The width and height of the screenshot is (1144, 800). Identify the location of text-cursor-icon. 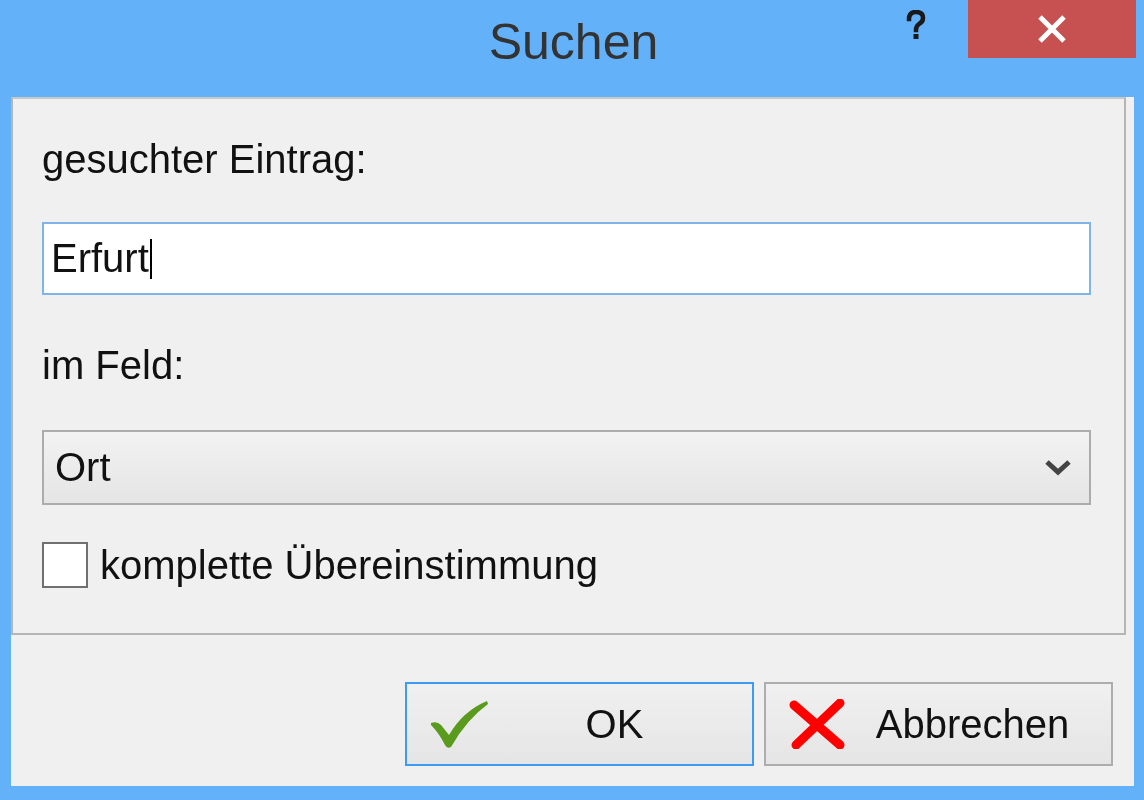
(150, 258).